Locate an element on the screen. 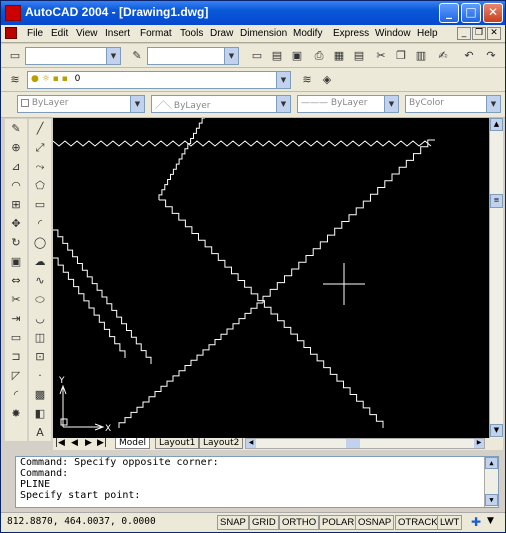 The width and height of the screenshot is (506, 533). tab-first-arrow: |◀ is located at coordinates (60, 443).